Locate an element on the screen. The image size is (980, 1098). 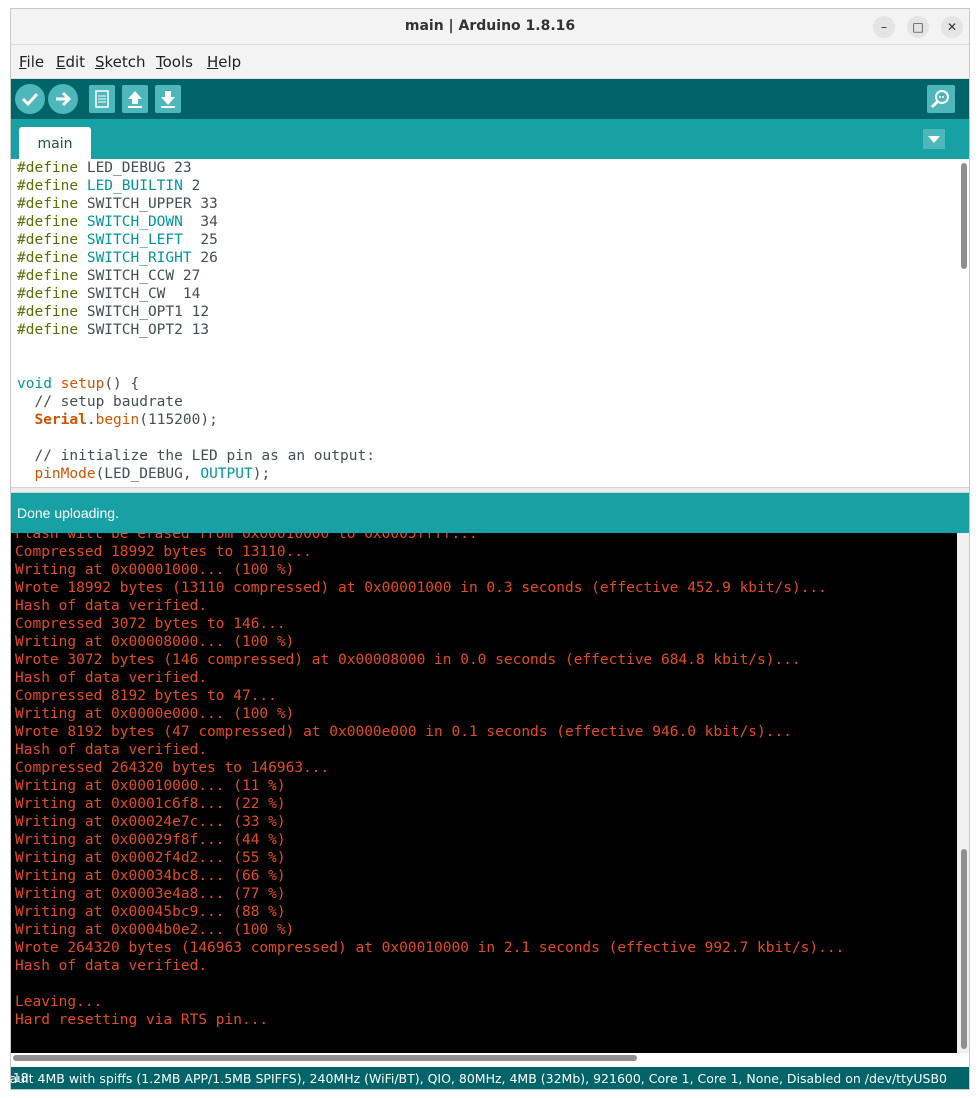
menu-edit: Edit is located at coordinates (70, 62).